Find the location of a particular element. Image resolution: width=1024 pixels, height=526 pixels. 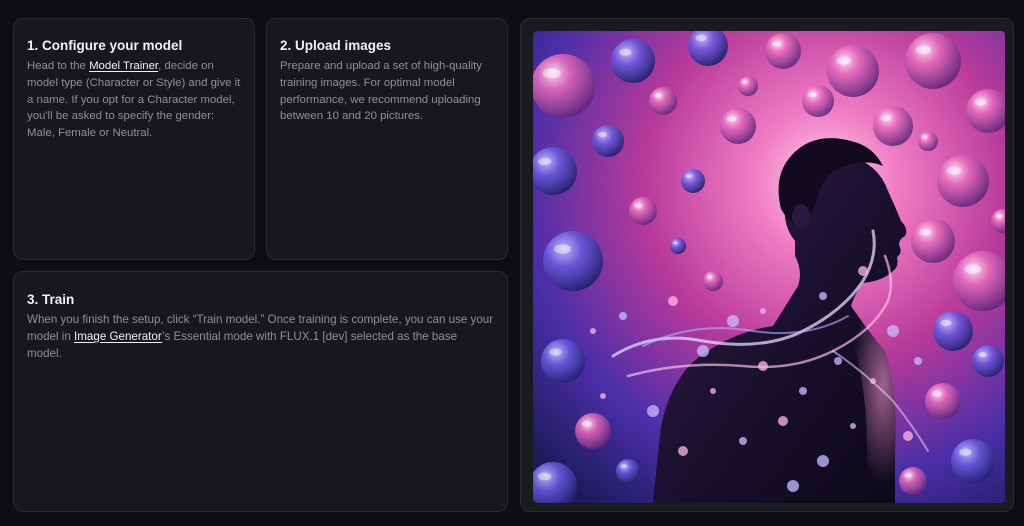

model-trainer-link: Model Trainer is located at coordinates (123, 66).